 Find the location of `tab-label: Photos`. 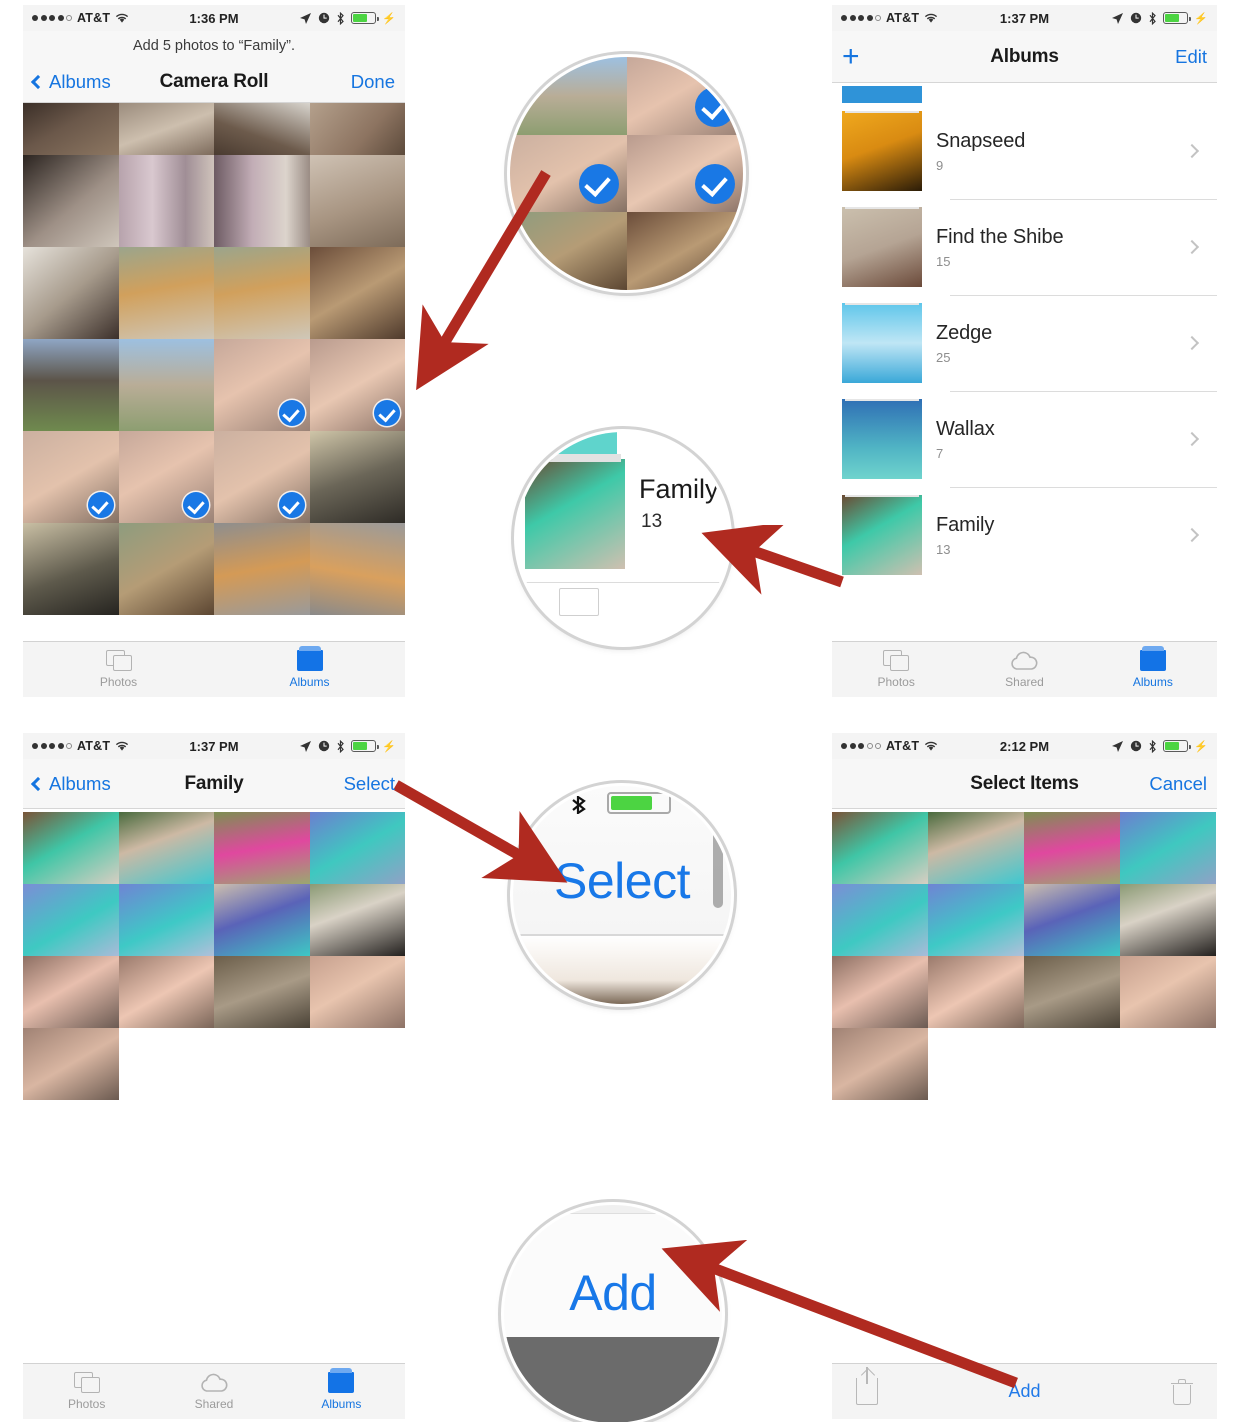

tab-label: Photos is located at coordinates (896, 682).